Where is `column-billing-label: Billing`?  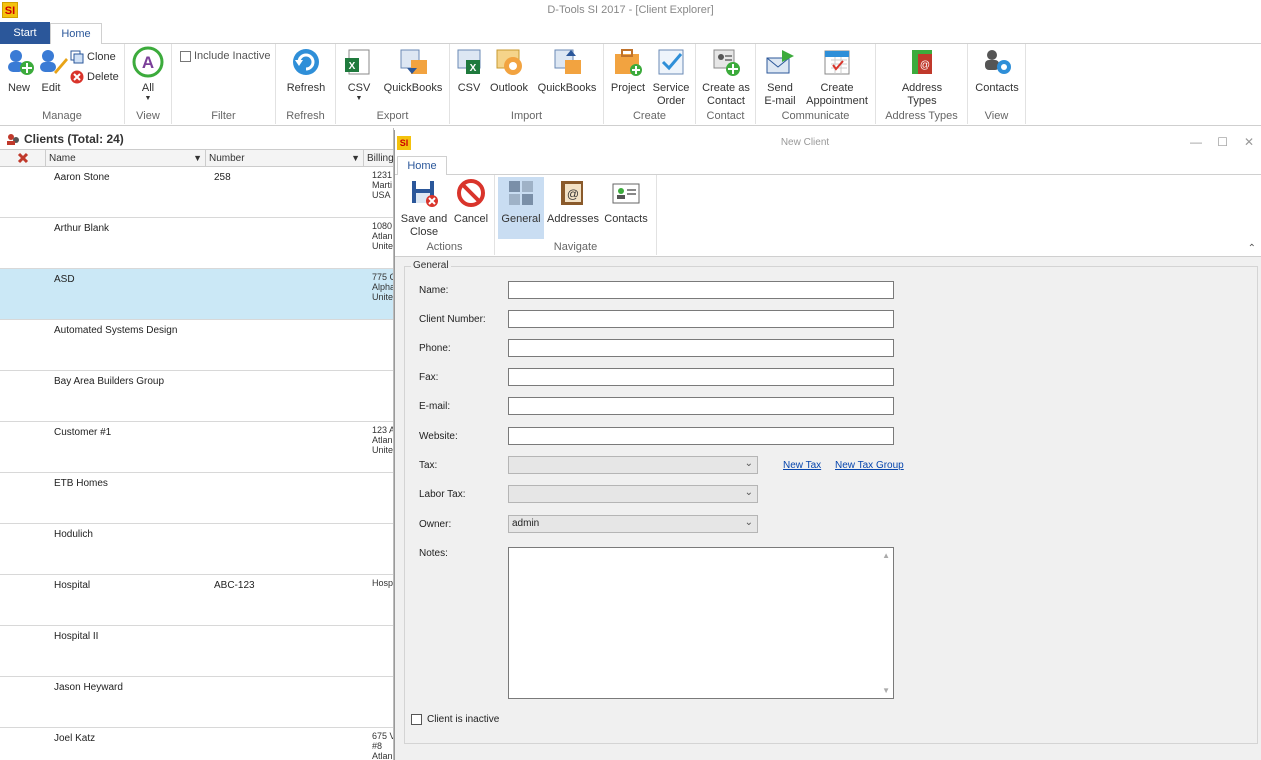 column-billing-label: Billing is located at coordinates (380, 158).